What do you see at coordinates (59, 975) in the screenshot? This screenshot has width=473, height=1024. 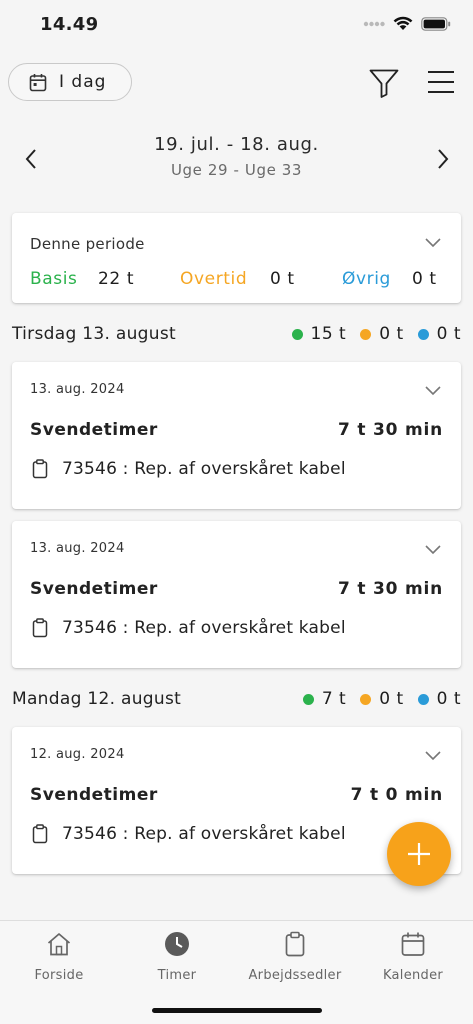 I see `nav-label: Forside` at bounding box center [59, 975].